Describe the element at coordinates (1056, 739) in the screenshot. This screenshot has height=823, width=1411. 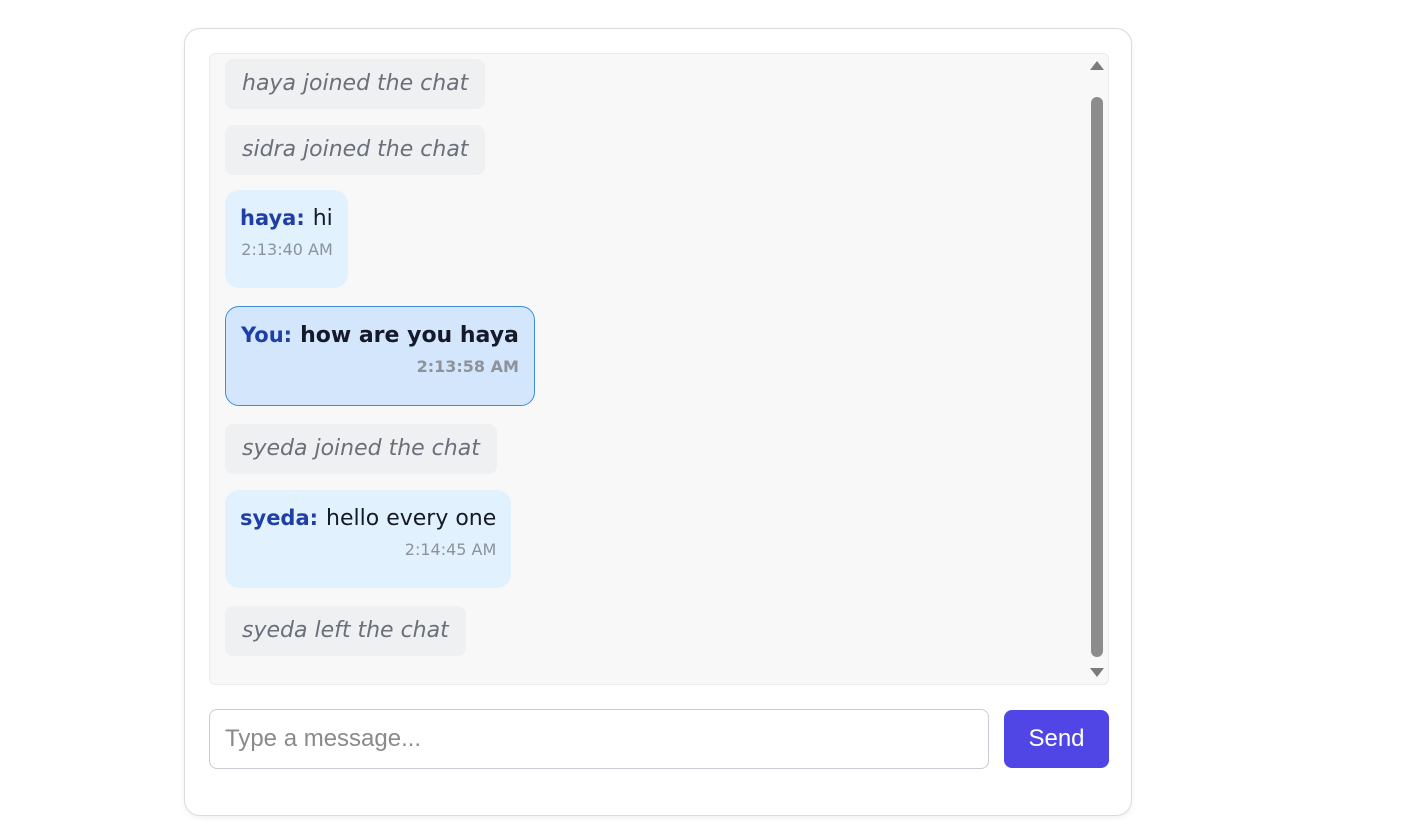
I see `send-button: Send` at that location.